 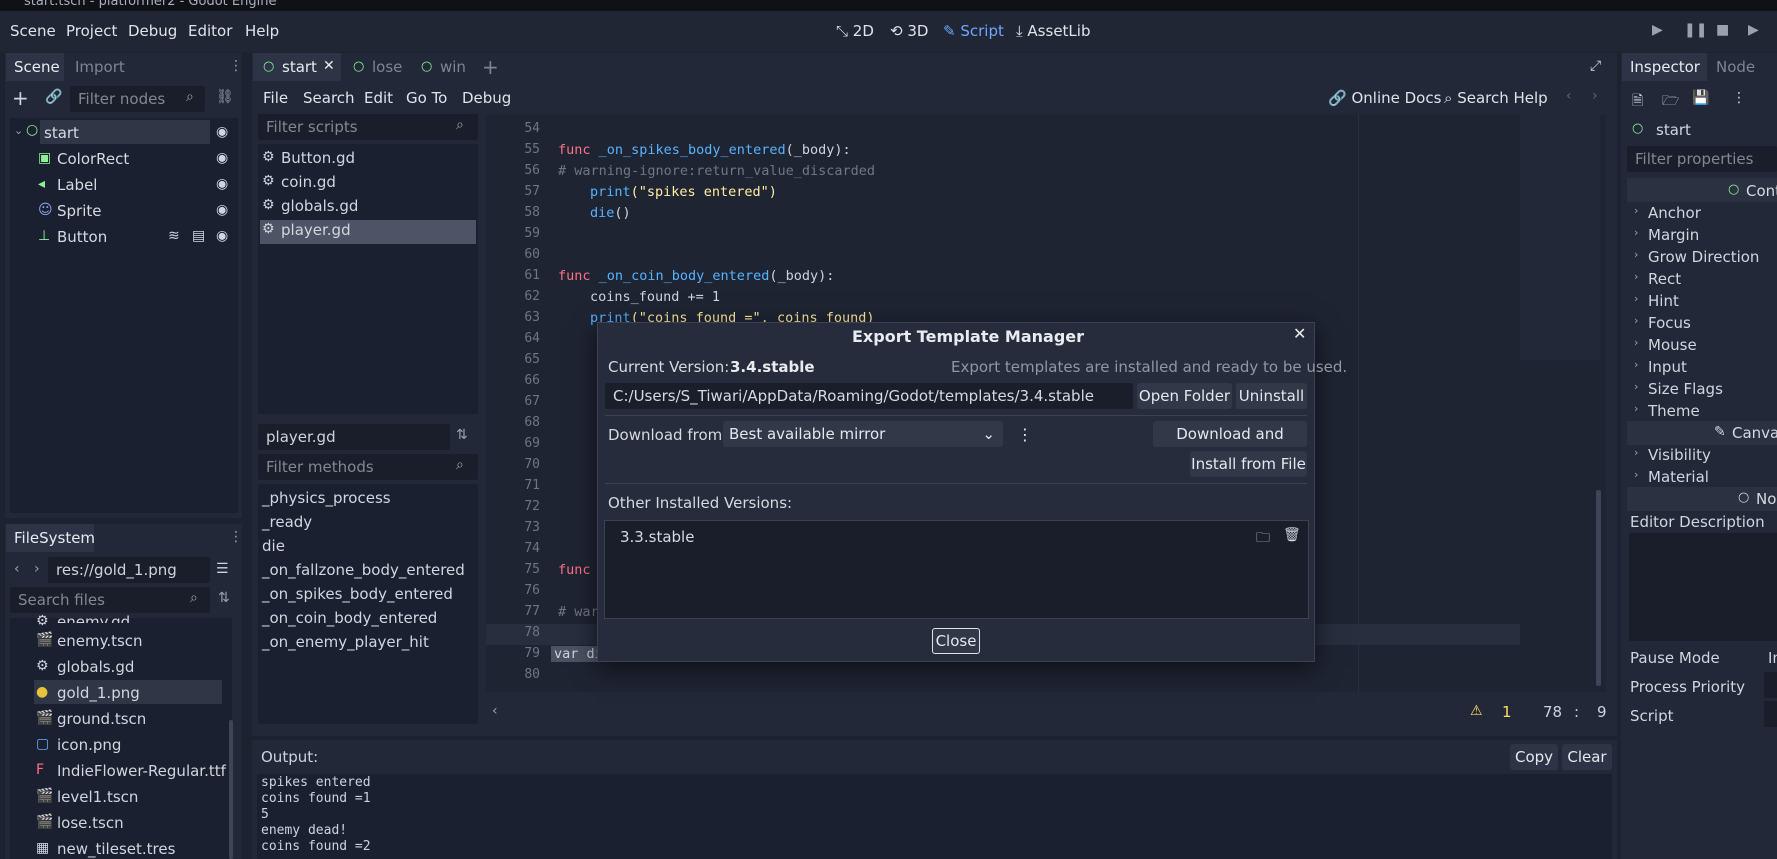 I want to click on online-docs-link: 🔗 Online Docs, so click(x=1384, y=98).